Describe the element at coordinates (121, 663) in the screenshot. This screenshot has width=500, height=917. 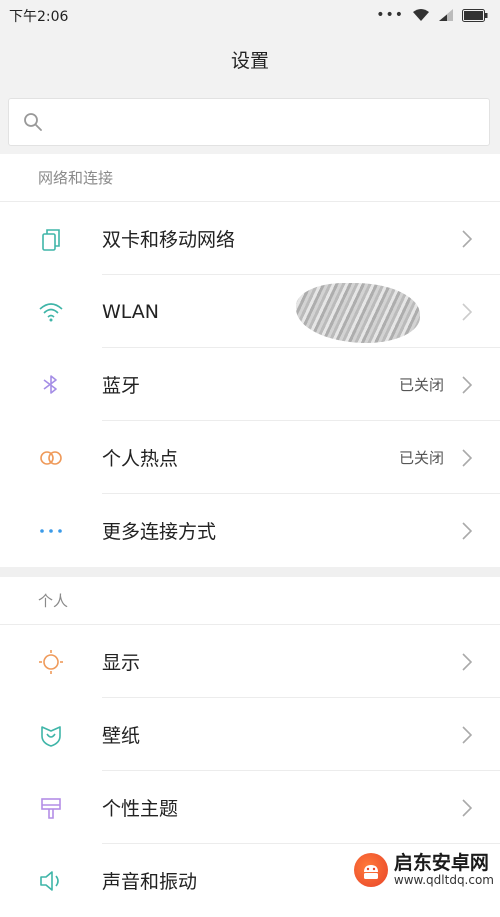
I see `setting-label: 显示` at that location.